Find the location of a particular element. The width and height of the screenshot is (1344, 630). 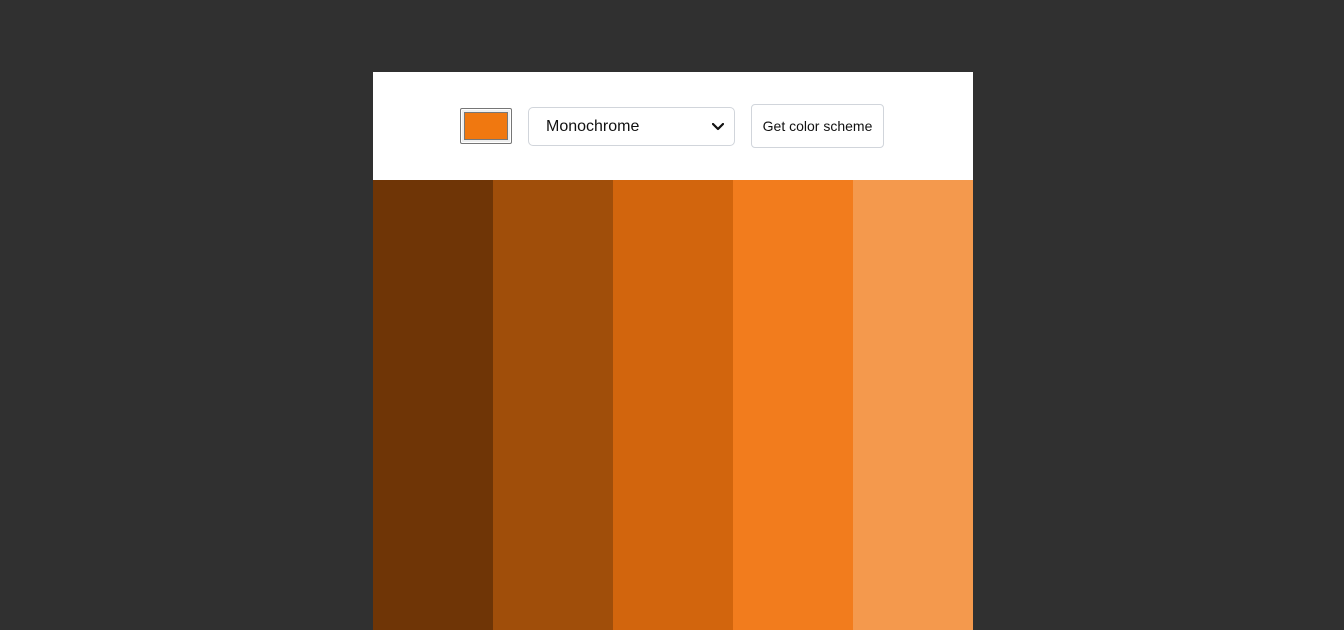

get-color-scheme-button: Get color scheme is located at coordinates (817, 126).